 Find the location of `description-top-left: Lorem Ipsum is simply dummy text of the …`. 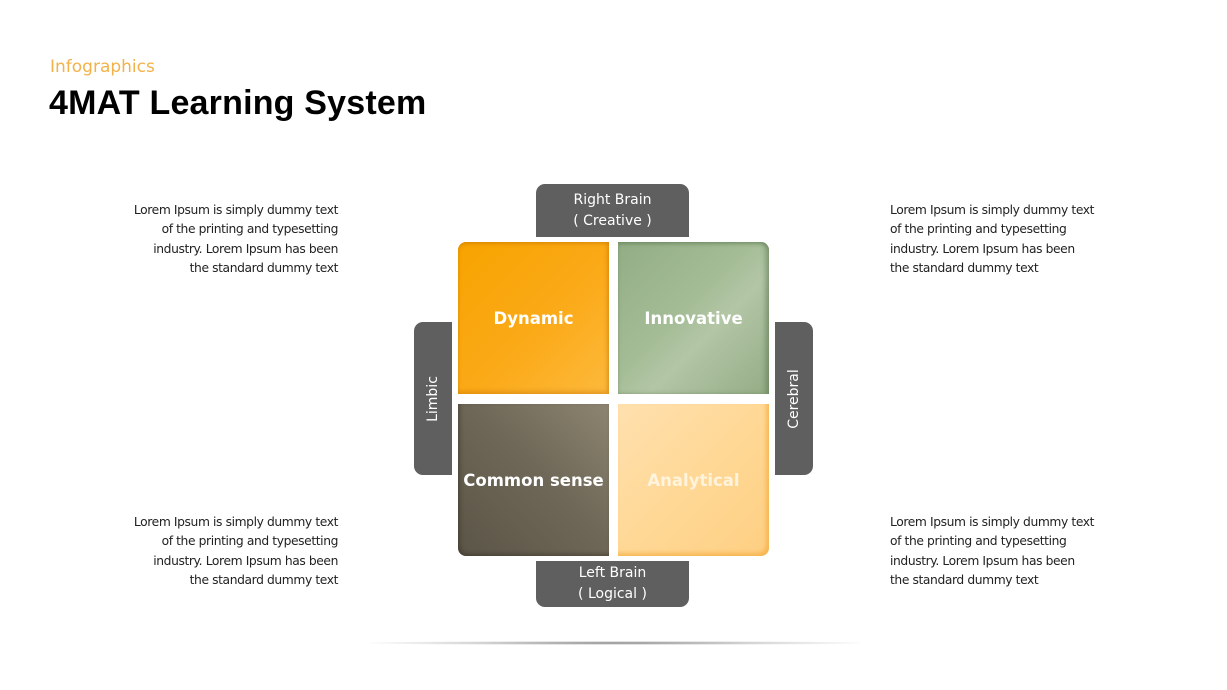

description-top-left: Lorem Ipsum is simply dummy text of the … is located at coordinates (233, 239).